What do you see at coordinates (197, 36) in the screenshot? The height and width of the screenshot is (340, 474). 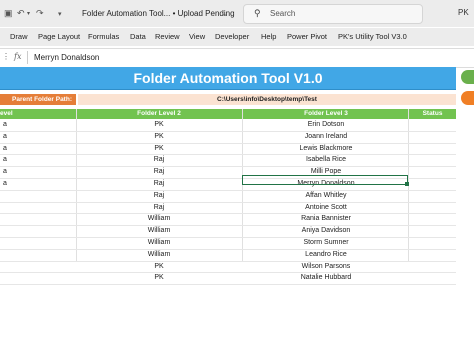 I see `tab-view: View` at bounding box center [197, 36].